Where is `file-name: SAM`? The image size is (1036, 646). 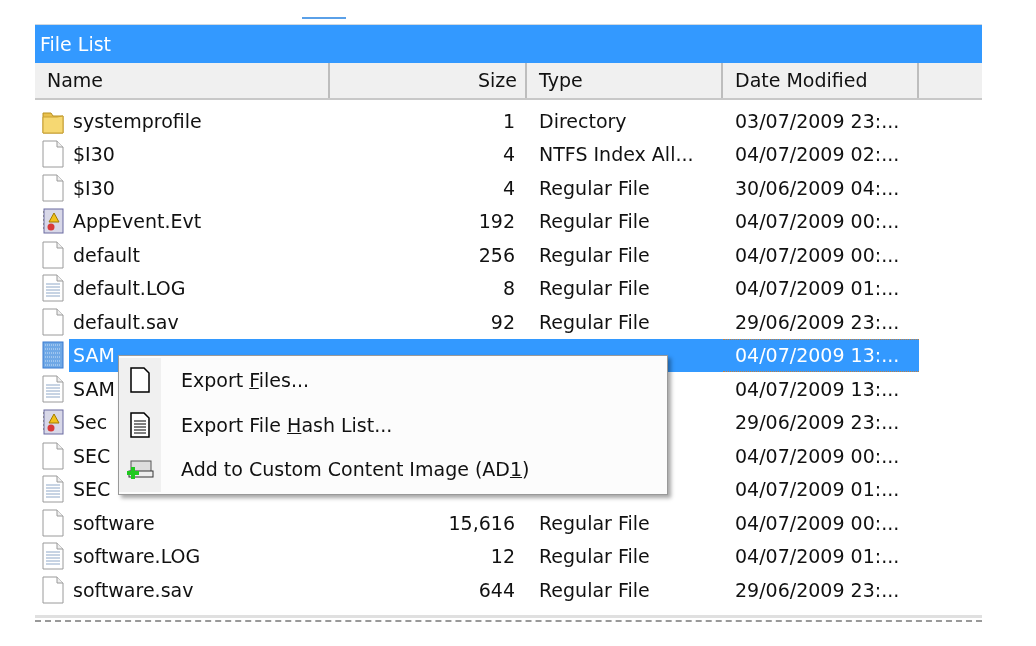 file-name: SAM is located at coordinates (94, 388).